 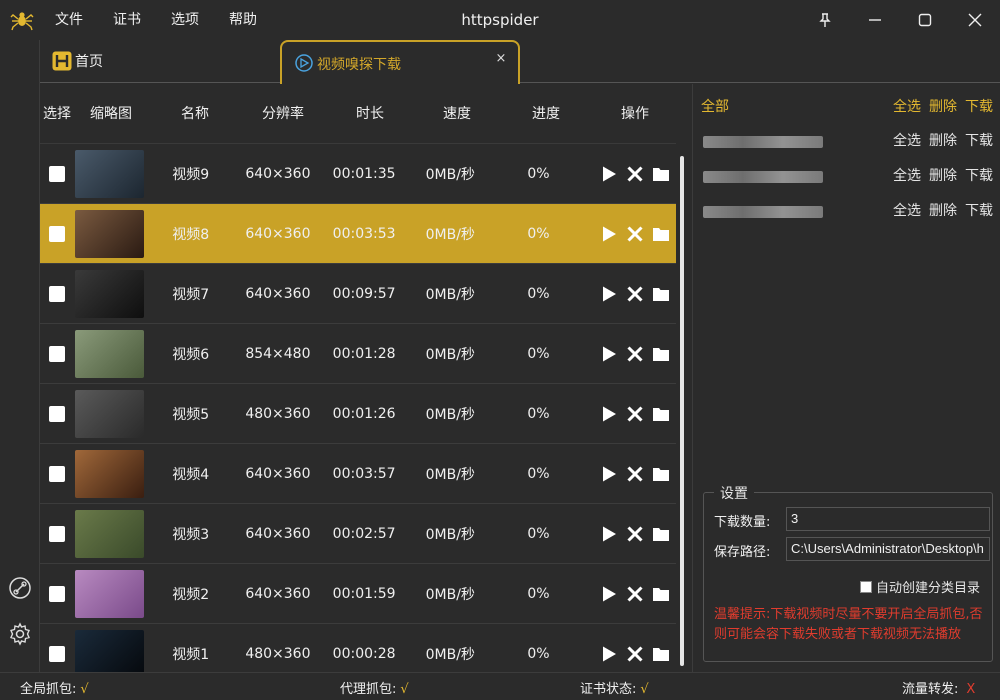 What do you see at coordinates (358, 474) in the screenshot?
I see `table-row: 视频4 640×360 00:03:57 0MB/秒 0%` at bounding box center [358, 474].